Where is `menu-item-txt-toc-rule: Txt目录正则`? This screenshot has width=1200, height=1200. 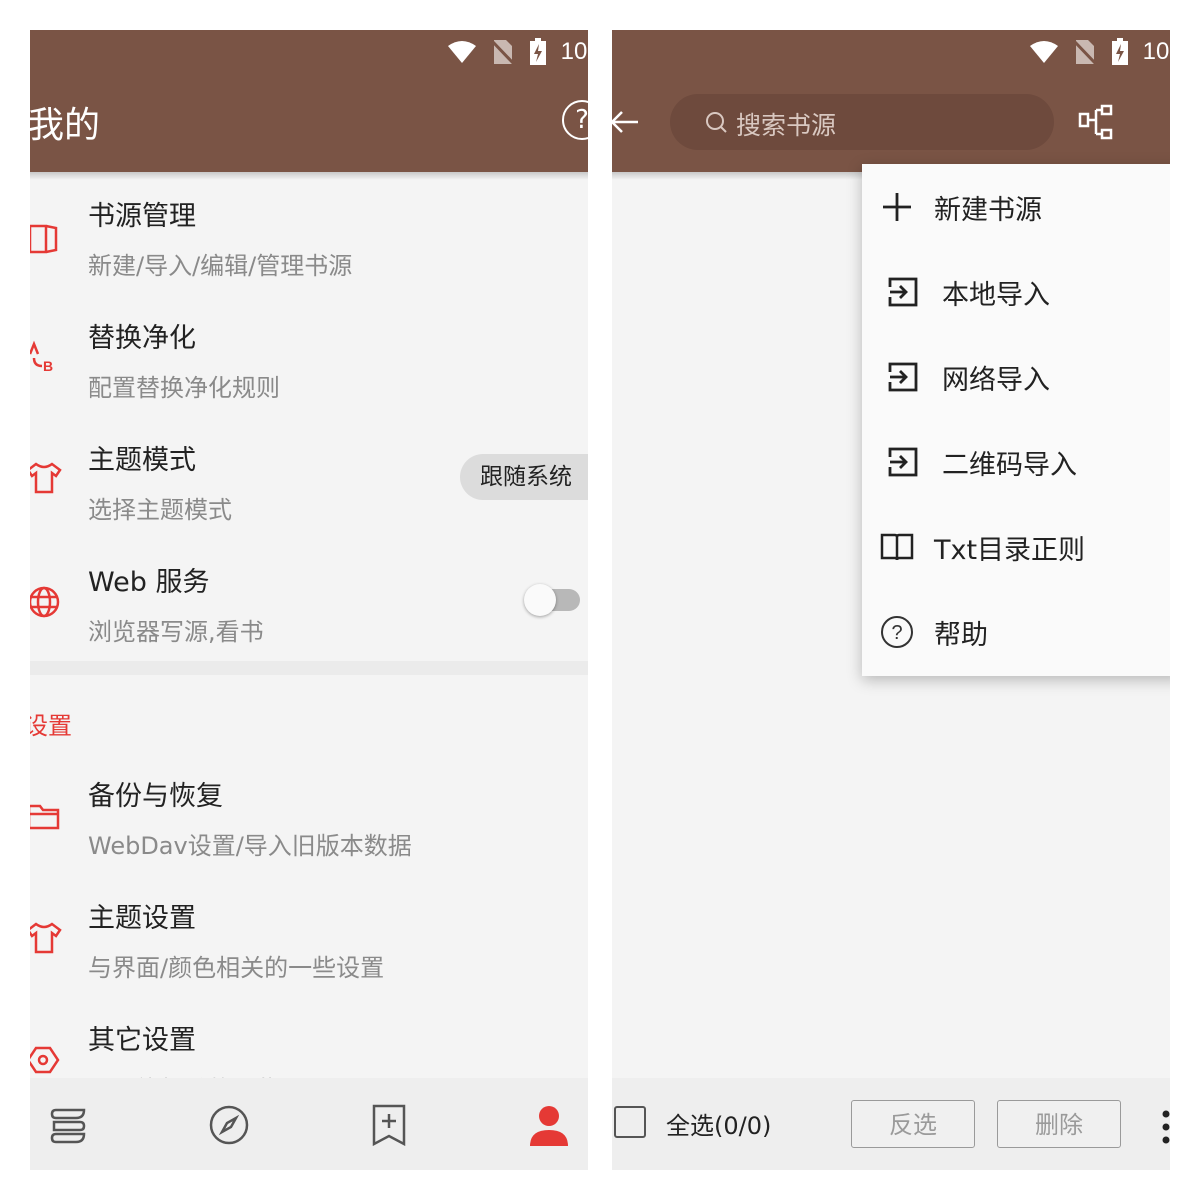 menu-item-txt-toc-rule: Txt目录正则 is located at coordinates (1016, 546).